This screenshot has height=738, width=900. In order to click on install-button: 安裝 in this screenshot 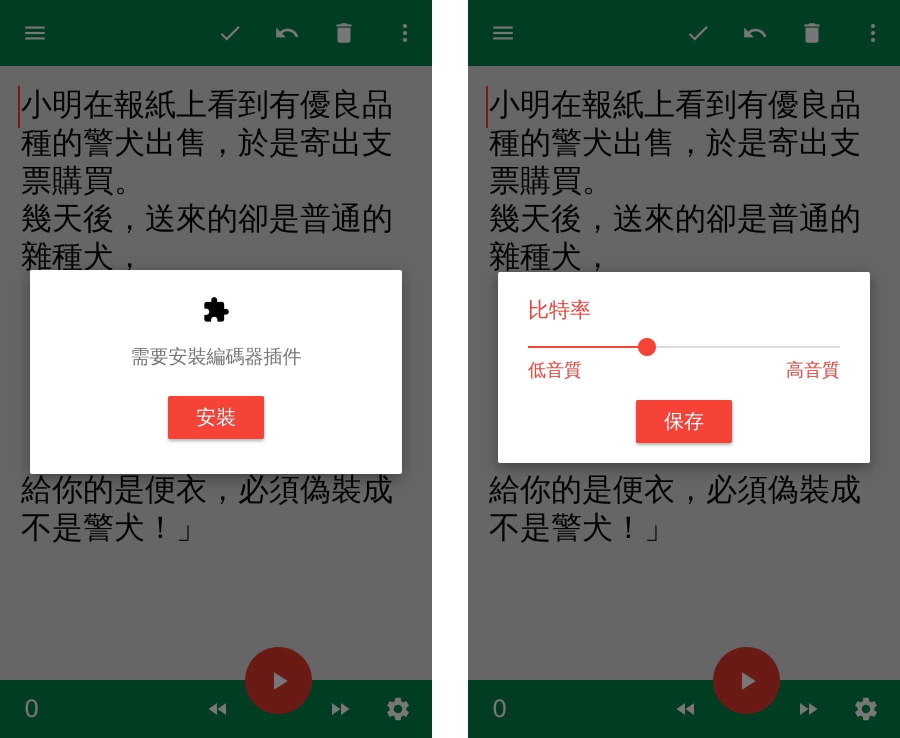, I will do `click(216, 417)`.